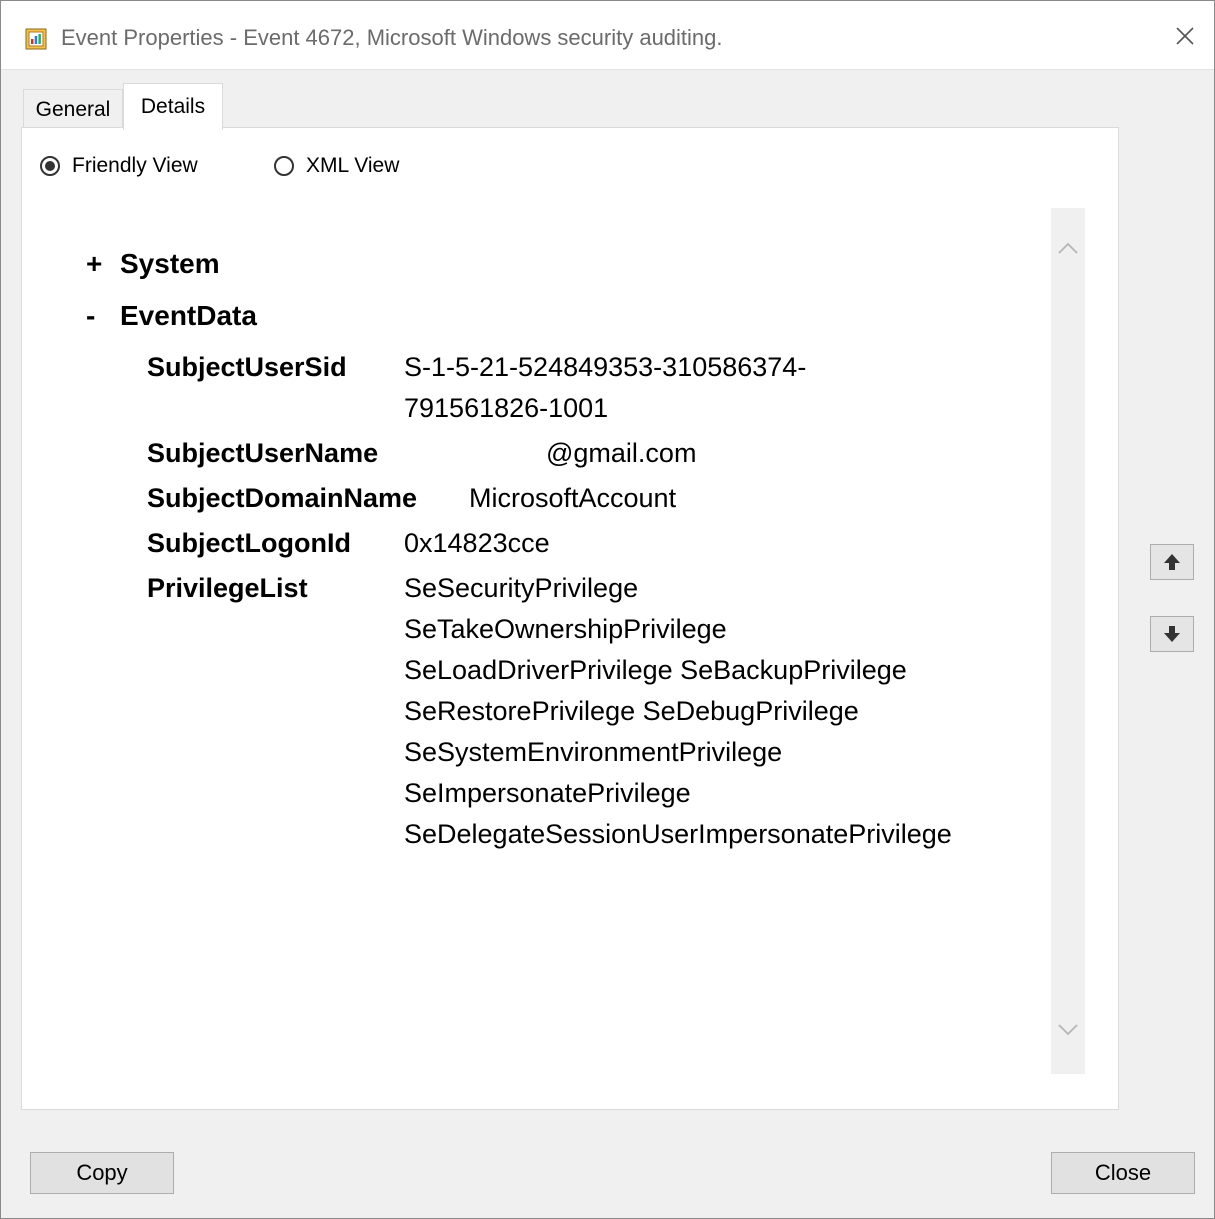 The height and width of the screenshot is (1219, 1215). What do you see at coordinates (50, 166) in the screenshot?
I see `radio-selected-icon` at bounding box center [50, 166].